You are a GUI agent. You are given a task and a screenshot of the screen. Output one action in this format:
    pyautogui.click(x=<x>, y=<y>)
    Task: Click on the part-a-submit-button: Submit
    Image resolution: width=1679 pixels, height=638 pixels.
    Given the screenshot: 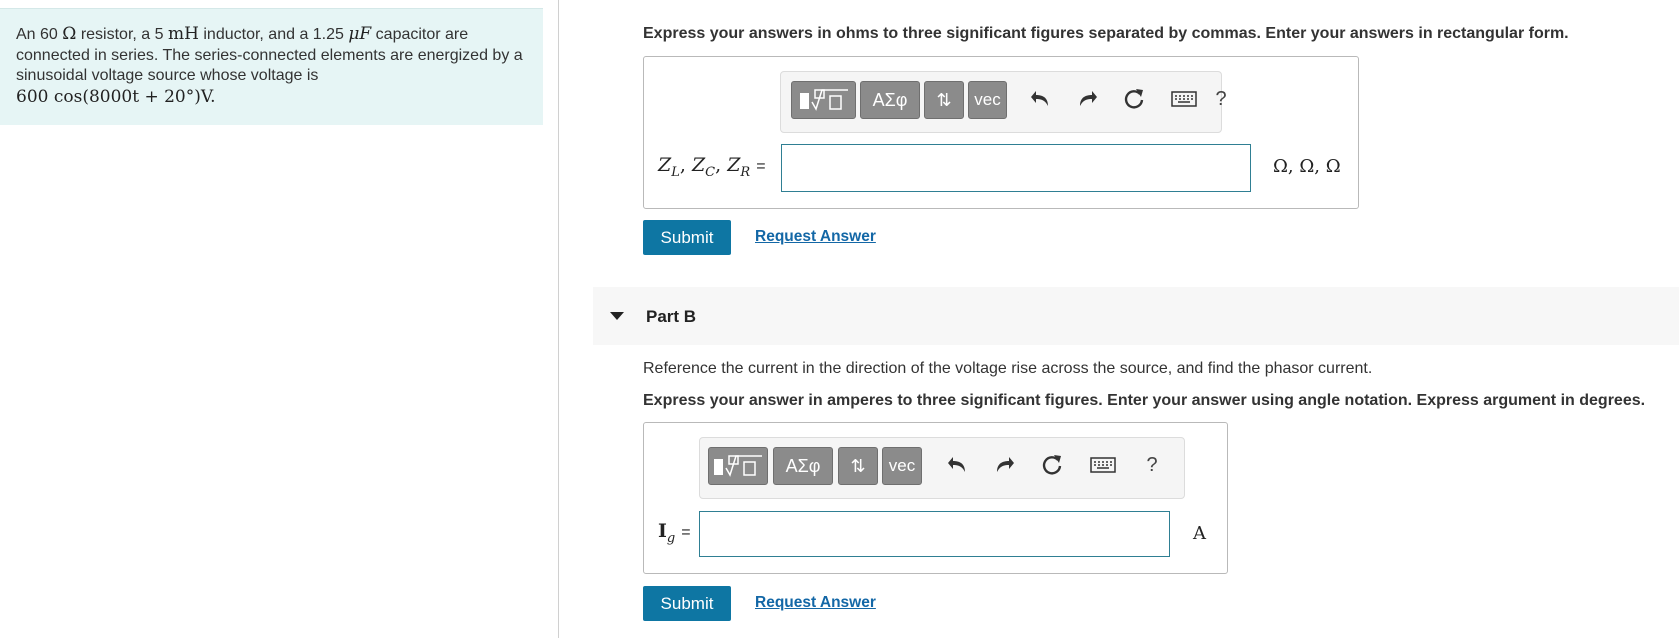 What is the action you would take?
    pyautogui.click(x=687, y=237)
    